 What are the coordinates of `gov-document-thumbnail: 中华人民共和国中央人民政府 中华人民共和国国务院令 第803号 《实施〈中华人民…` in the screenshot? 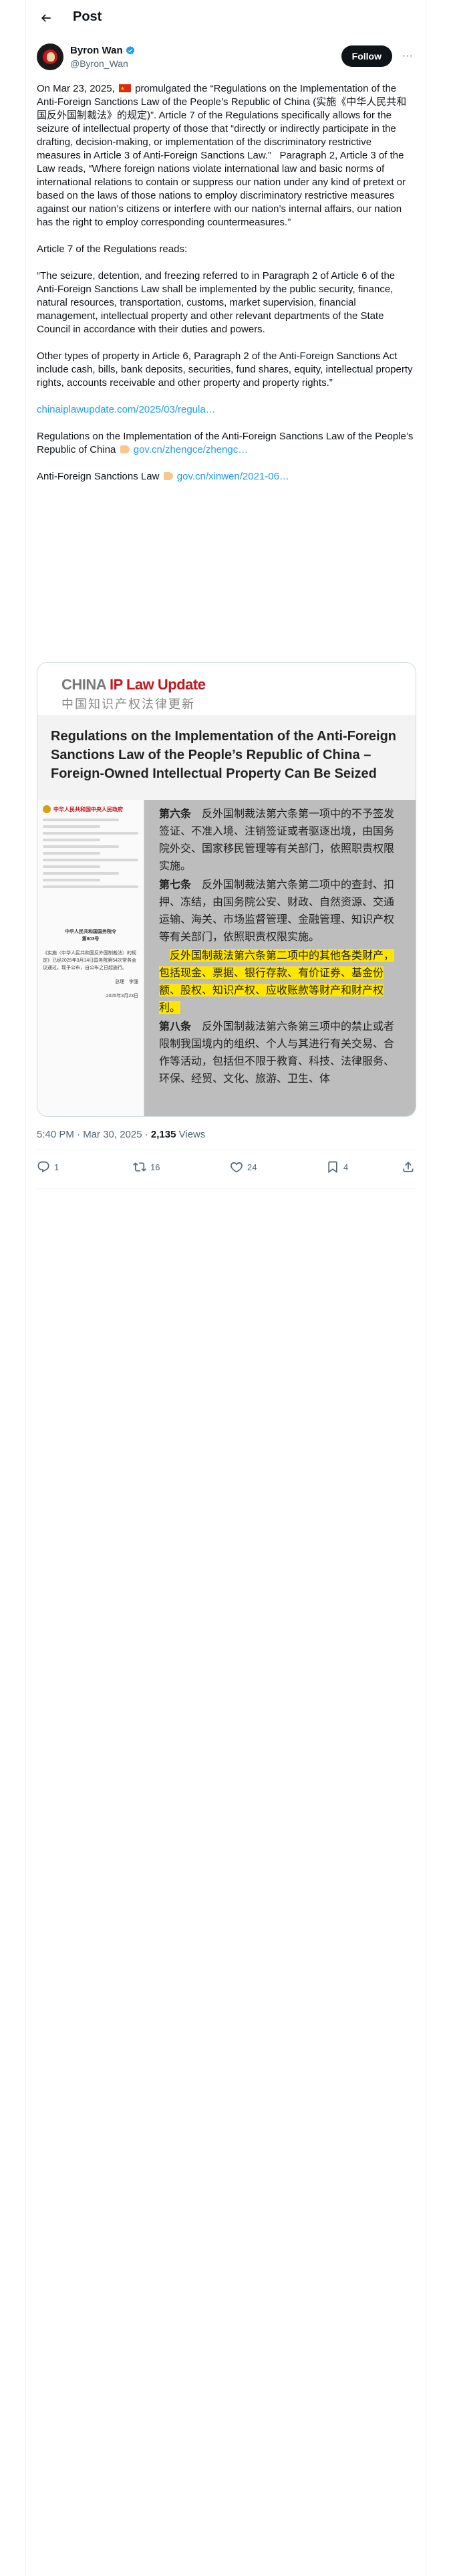 It's located at (90, 958).